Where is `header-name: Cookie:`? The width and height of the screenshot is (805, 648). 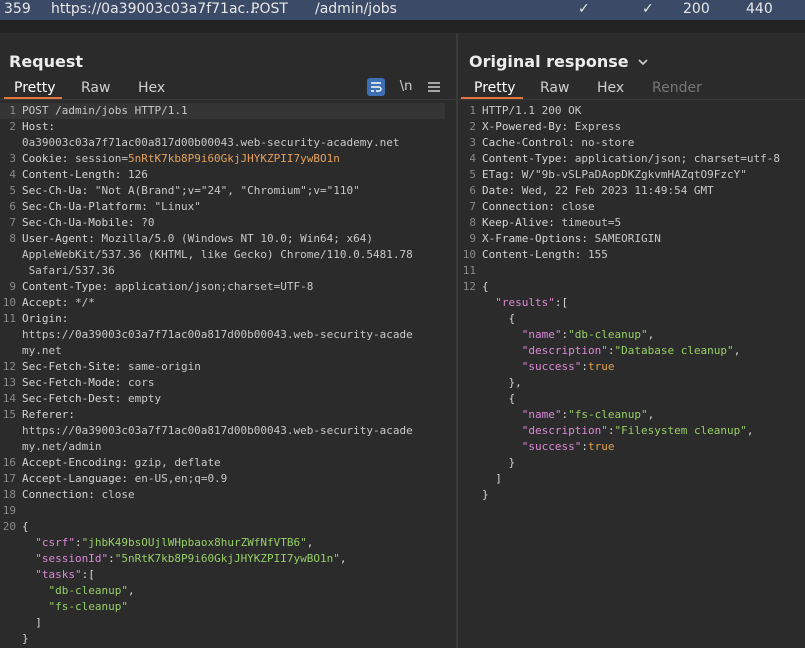
header-name: Cookie: is located at coordinates (45, 158).